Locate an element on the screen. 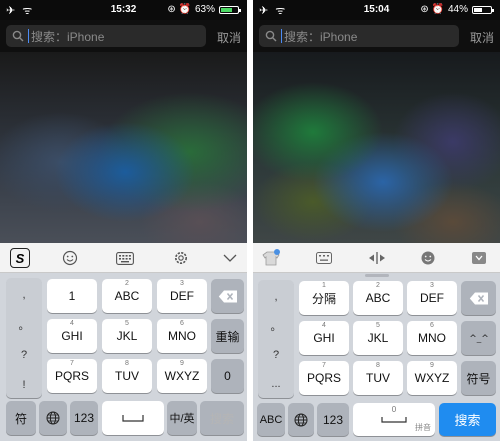 This screenshot has width=500, height=441. symbols-button: 符 is located at coordinates (21, 418).